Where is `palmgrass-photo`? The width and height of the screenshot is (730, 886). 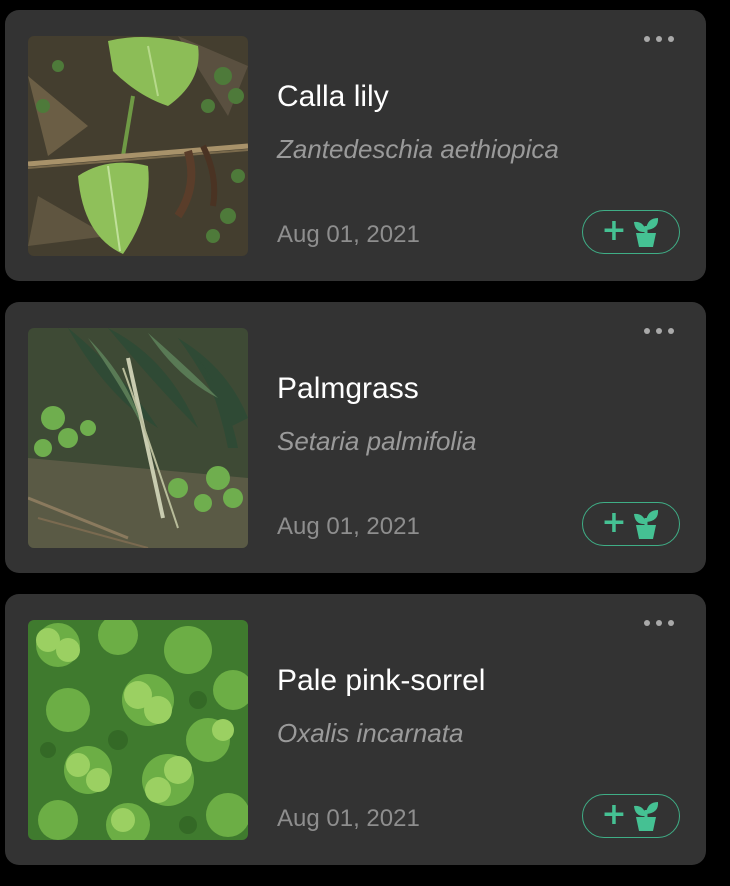
palmgrass-photo is located at coordinates (138, 438).